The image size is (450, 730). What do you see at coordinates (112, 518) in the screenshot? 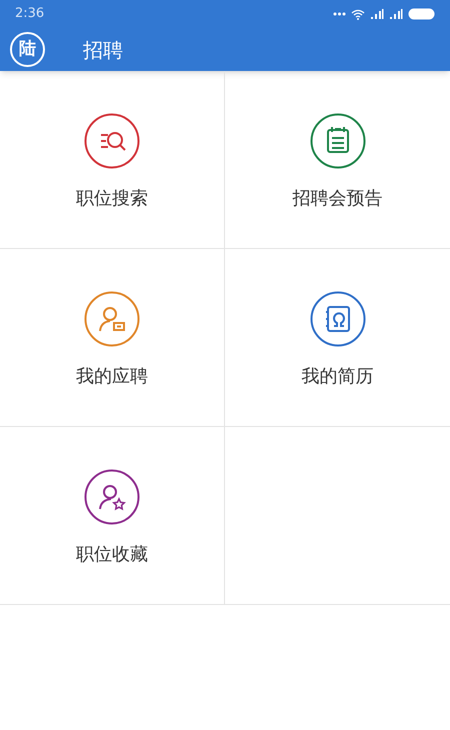
I see `menu-tile: 职位收藏` at bounding box center [112, 518].